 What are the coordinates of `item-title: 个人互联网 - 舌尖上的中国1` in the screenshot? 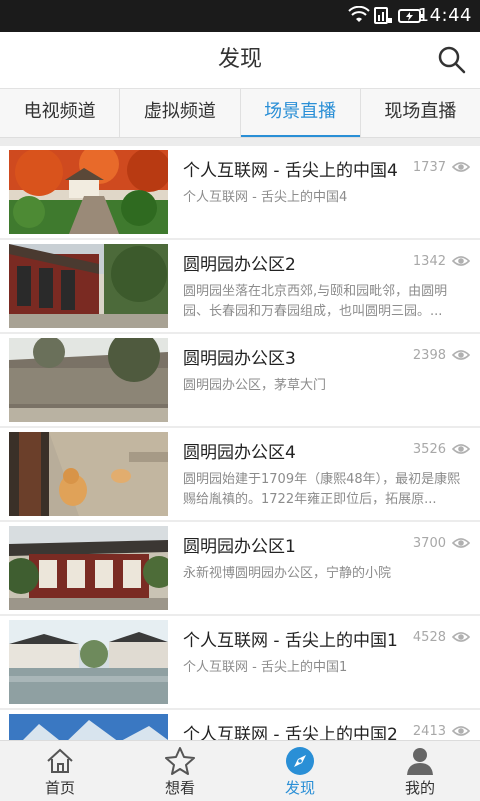 It's located at (290, 641).